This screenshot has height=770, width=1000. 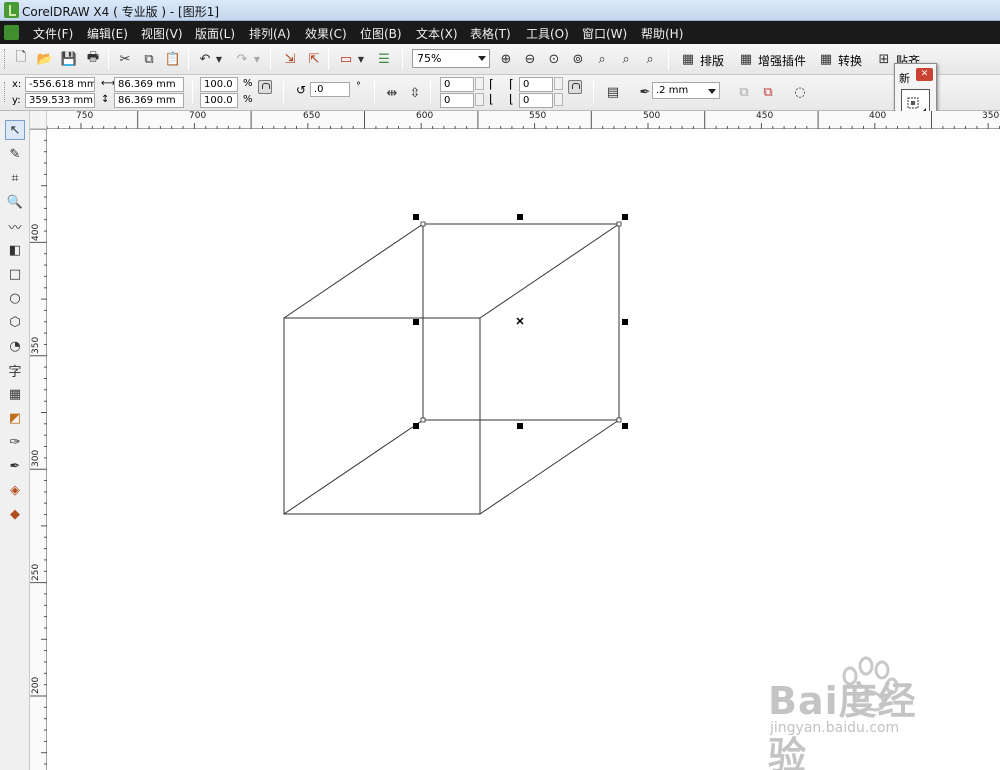 What do you see at coordinates (15, 442) in the screenshot?
I see `eyedropper-tool-icon: ✑` at bounding box center [15, 442].